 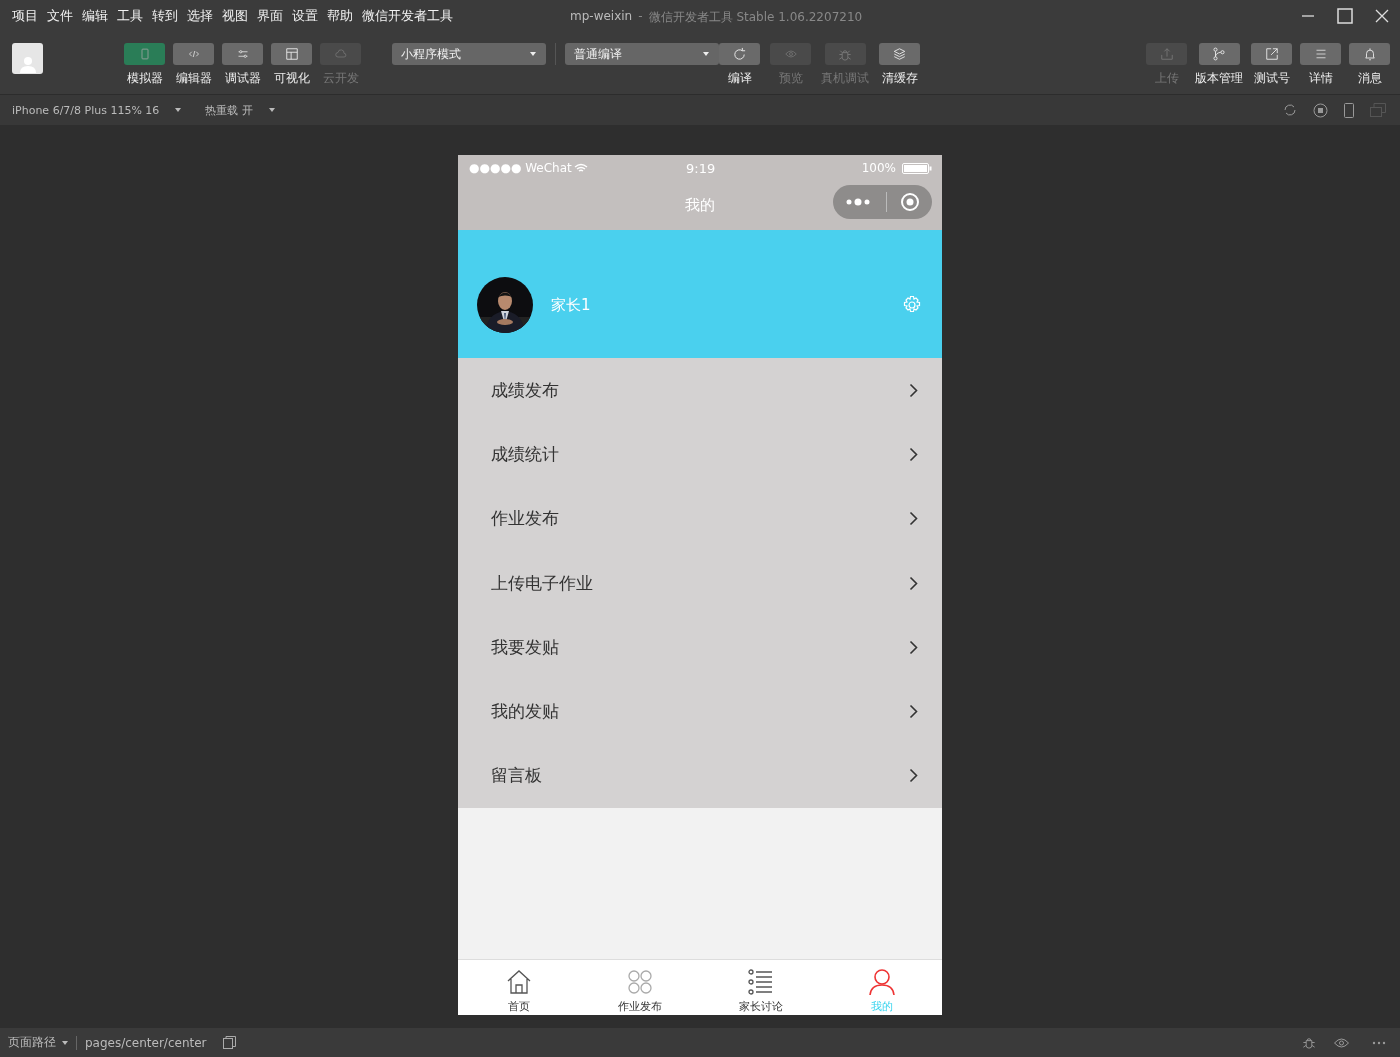 What do you see at coordinates (229, 110) in the screenshot?
I see `hot-reload-dropdown: 热重载 开` at bounding box center [229, 110].